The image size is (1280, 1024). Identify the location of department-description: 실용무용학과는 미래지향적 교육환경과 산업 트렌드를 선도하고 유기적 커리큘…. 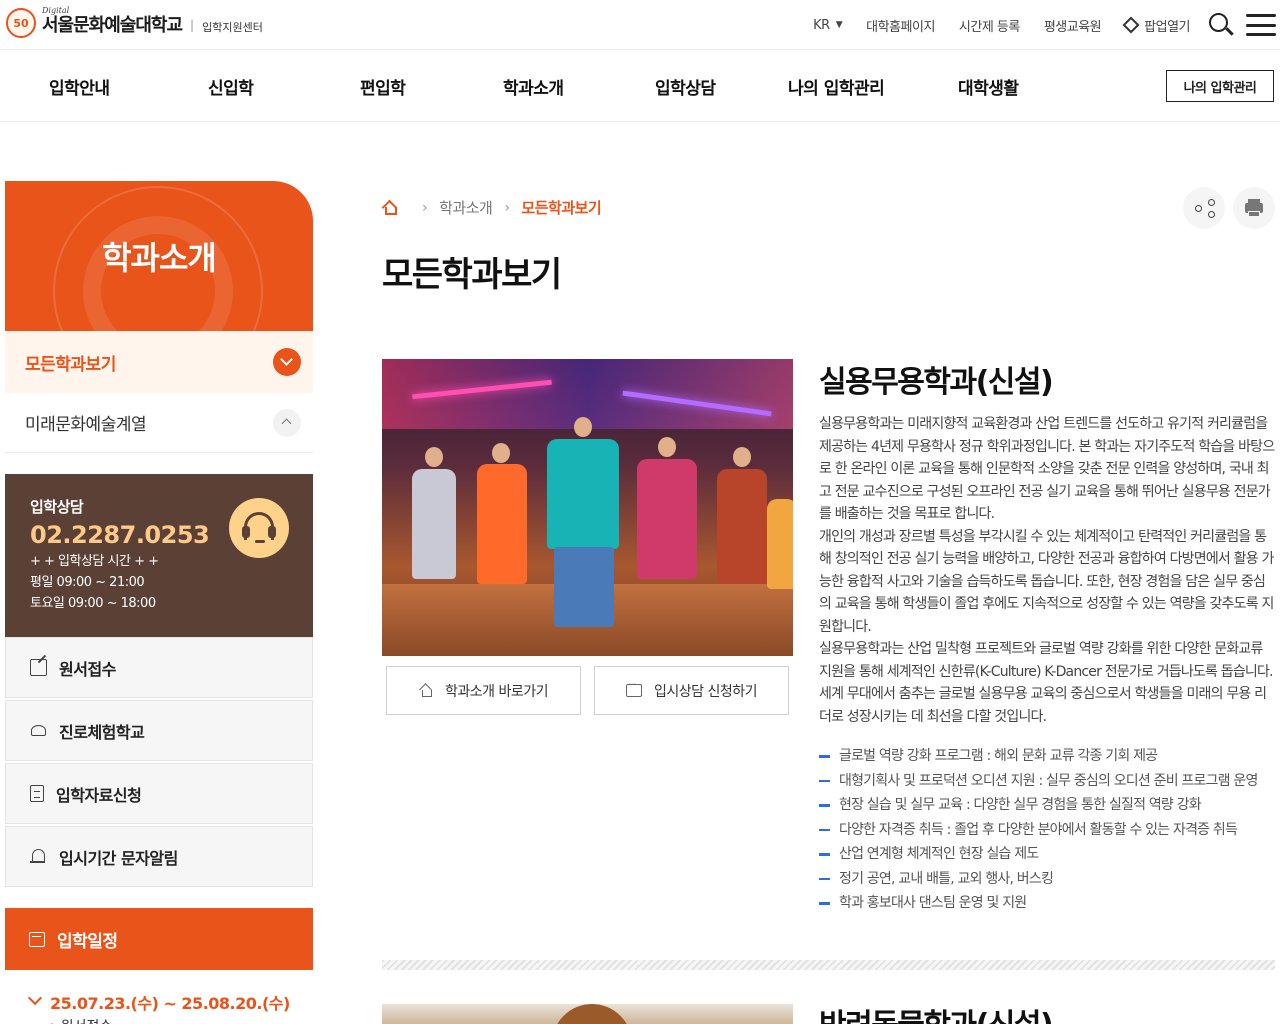
(1048, 570).